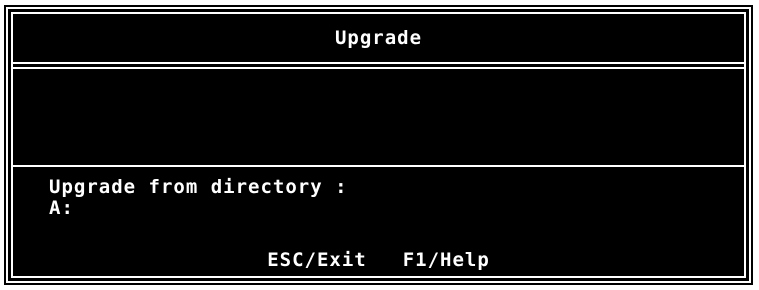 The width and height of the screenshot is (759, 290). What do you see at coordinates (378, 63) in the screenshot?
I see `title-divider-upper` at bounding box center [378, 63].